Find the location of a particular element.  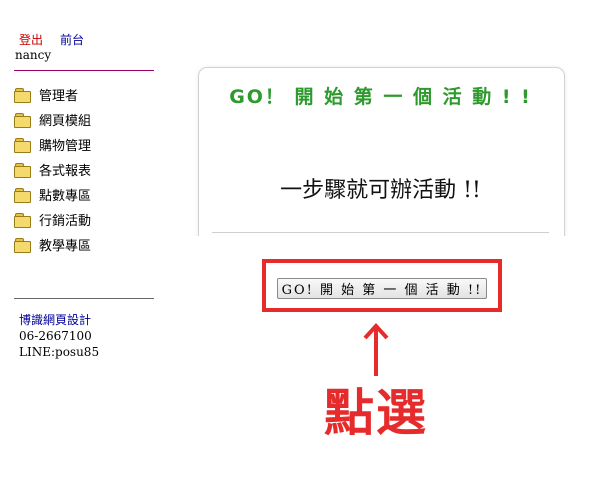

username: nancy is located at coordinates (33, 55).